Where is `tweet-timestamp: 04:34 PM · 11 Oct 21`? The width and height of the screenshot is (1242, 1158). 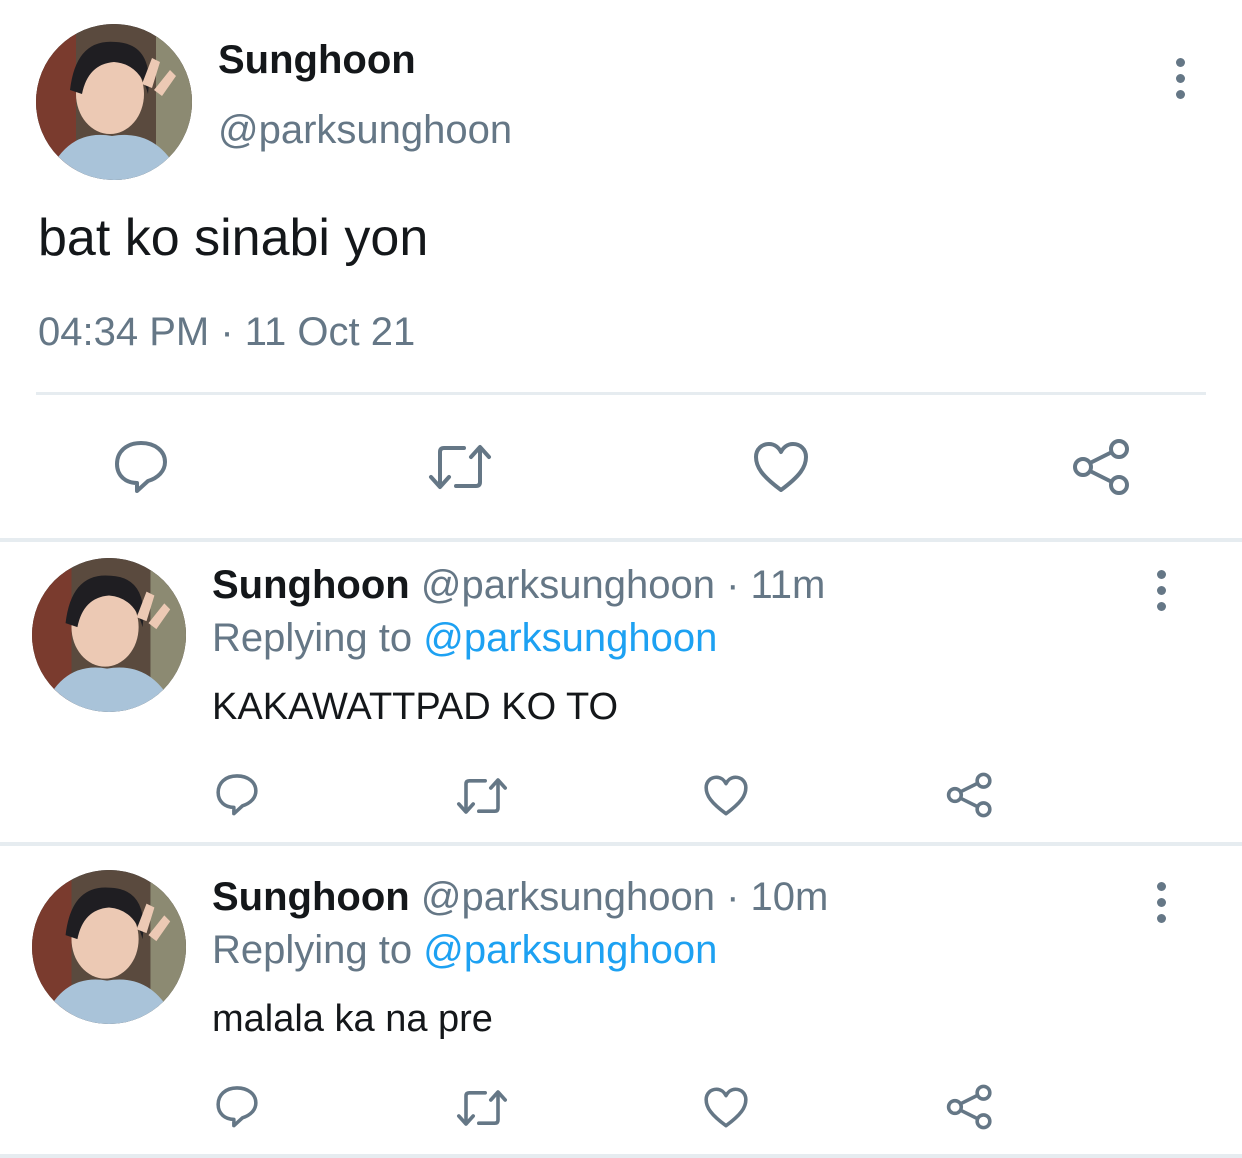 tweet-timestamp: 04:34 PM · 11 Oct 21 is located at coordinates (226, 332).